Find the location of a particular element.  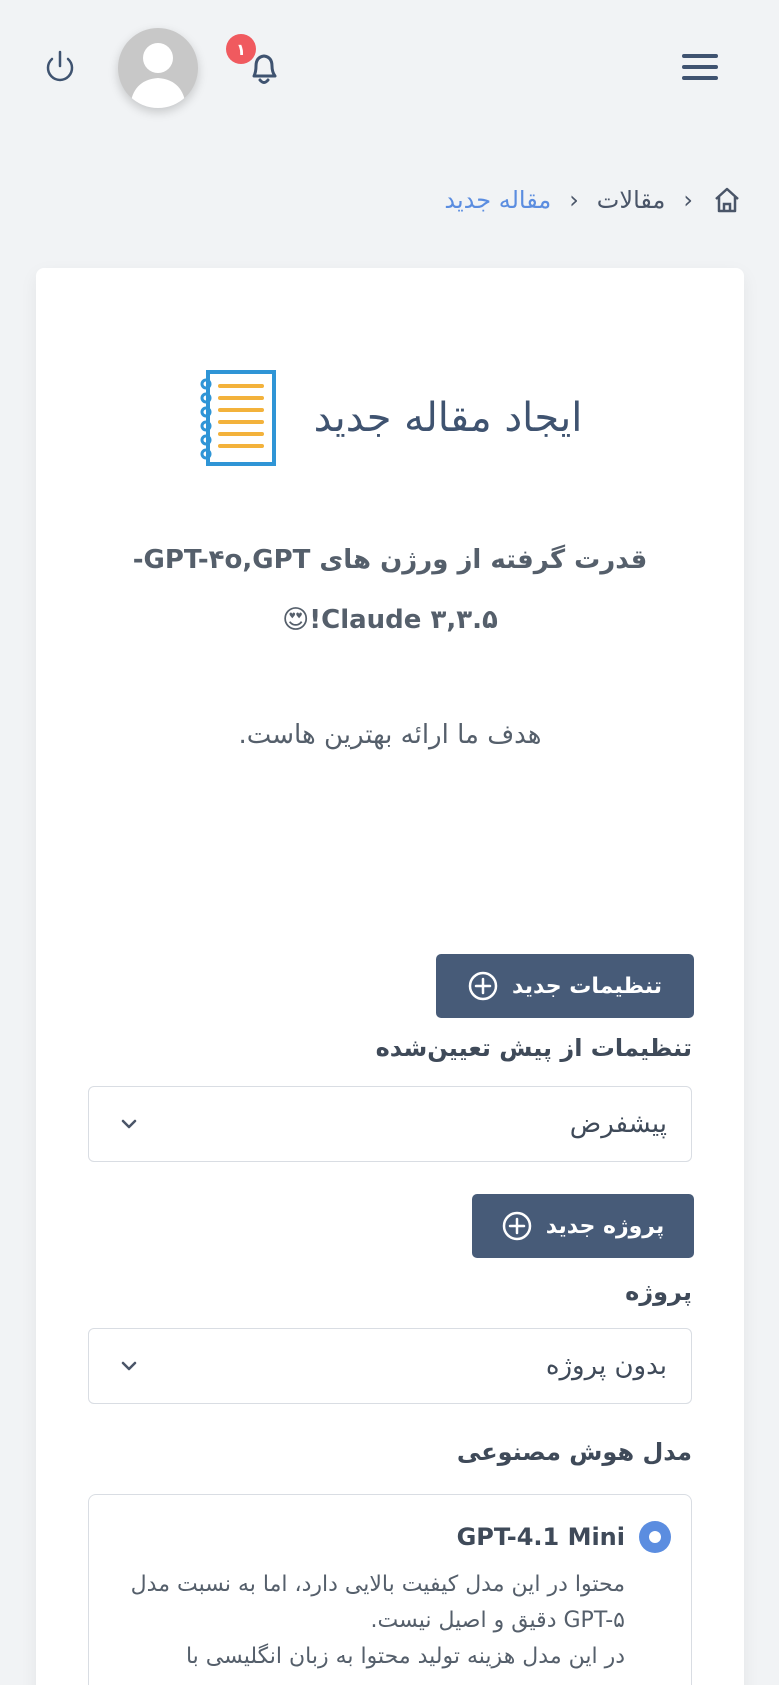

presets-select: پیشفرض is located at coordinates (390, 1124).